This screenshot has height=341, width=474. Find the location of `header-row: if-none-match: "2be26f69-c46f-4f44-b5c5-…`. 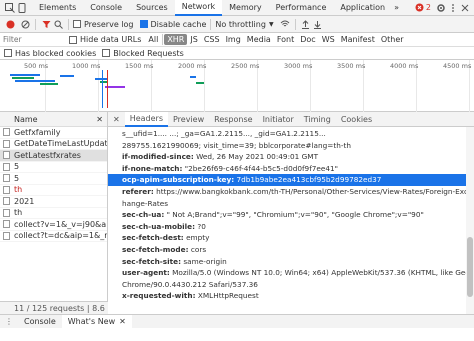

header-row: if-none-match: "2be26f69-c46f-4f44-b5c5-… is located at coordinates (295, 169).